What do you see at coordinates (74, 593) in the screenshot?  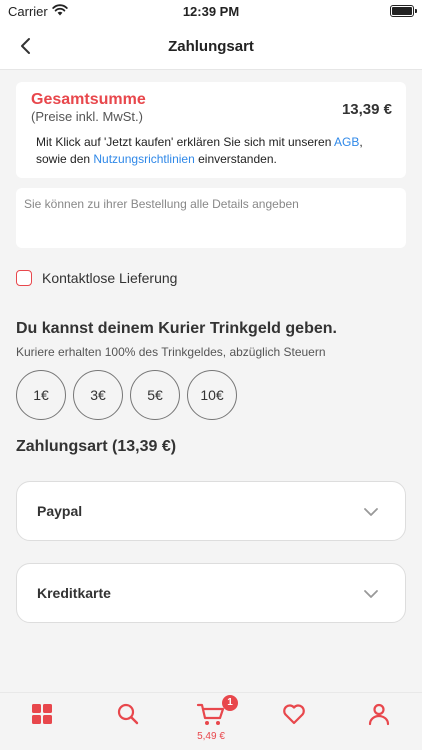 I see `payment-method-label: Kreditkarte` at bounding box center [74, 593].